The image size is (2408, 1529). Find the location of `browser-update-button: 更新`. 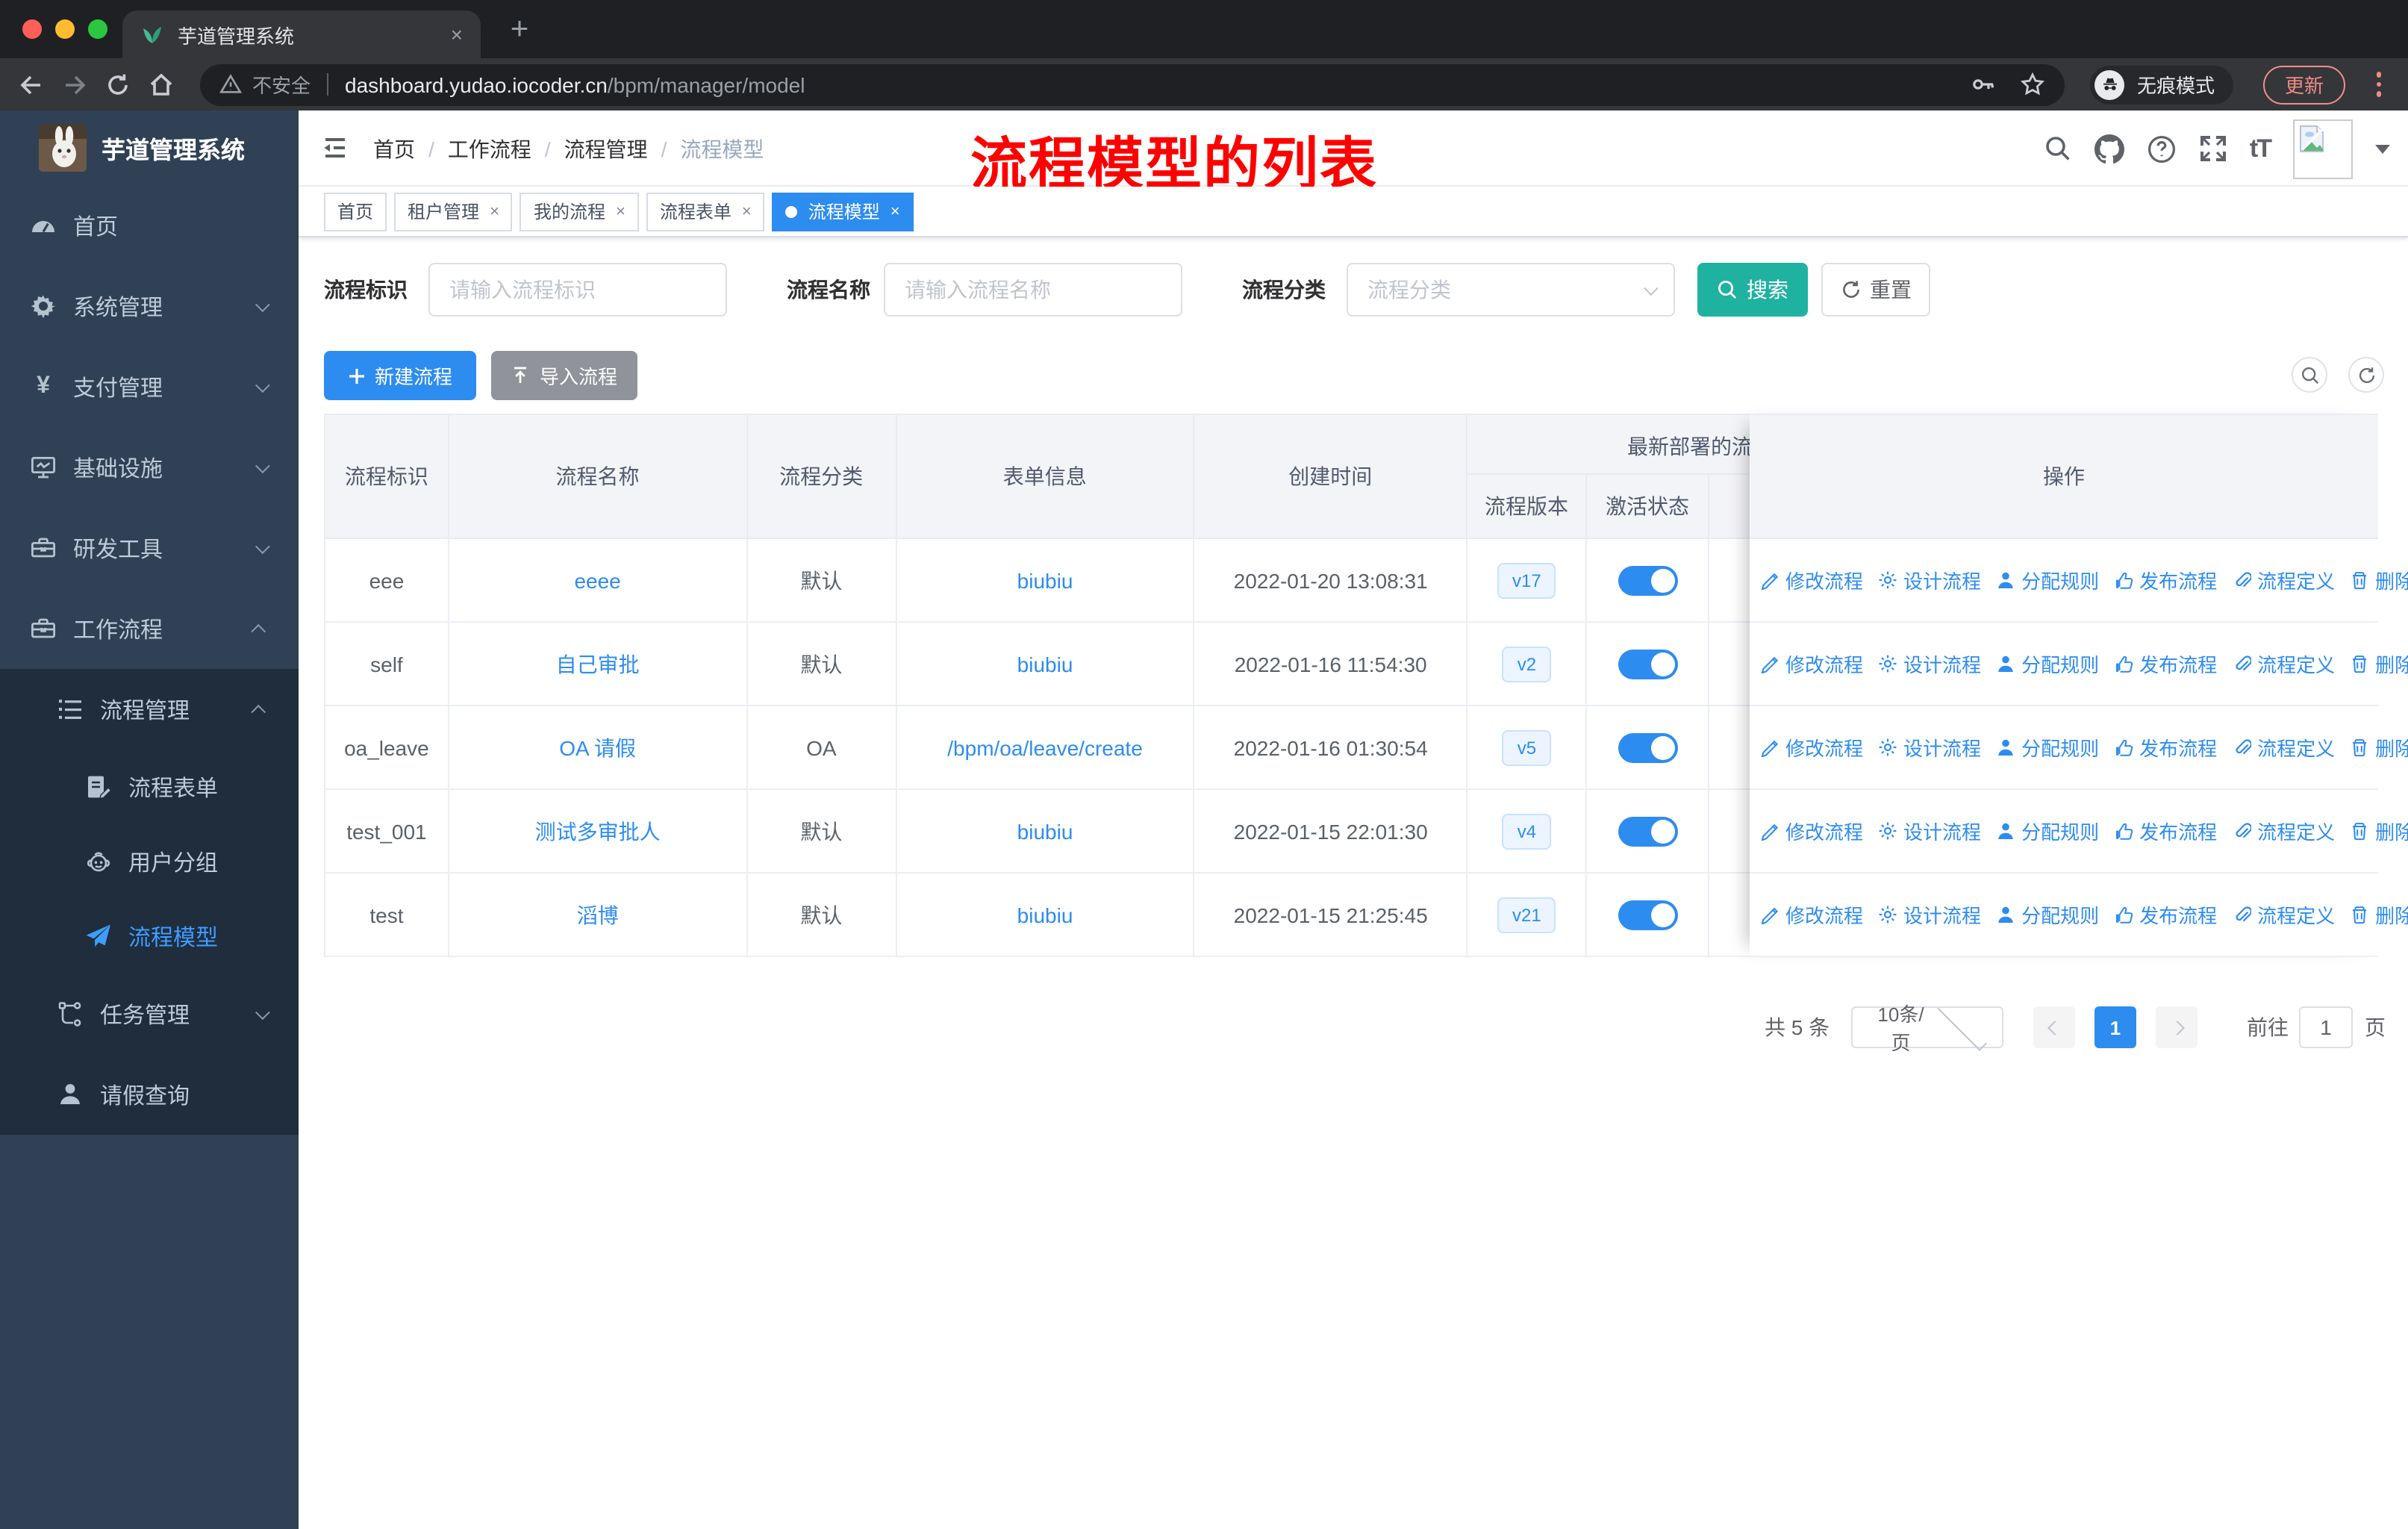

browser-update-button: 更新 is located at coordinates (2304, 84).